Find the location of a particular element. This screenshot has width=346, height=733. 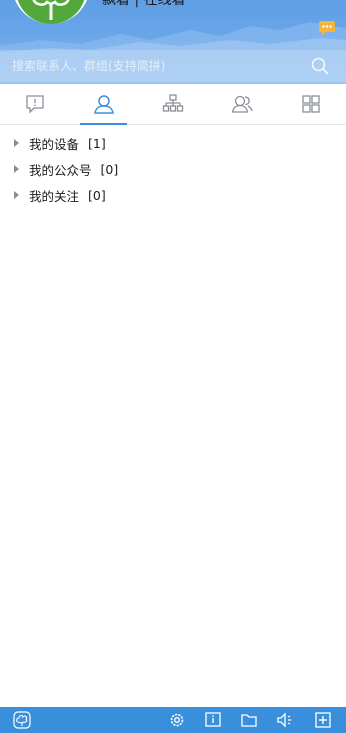

group-icon is located at coordinates (242, 104).